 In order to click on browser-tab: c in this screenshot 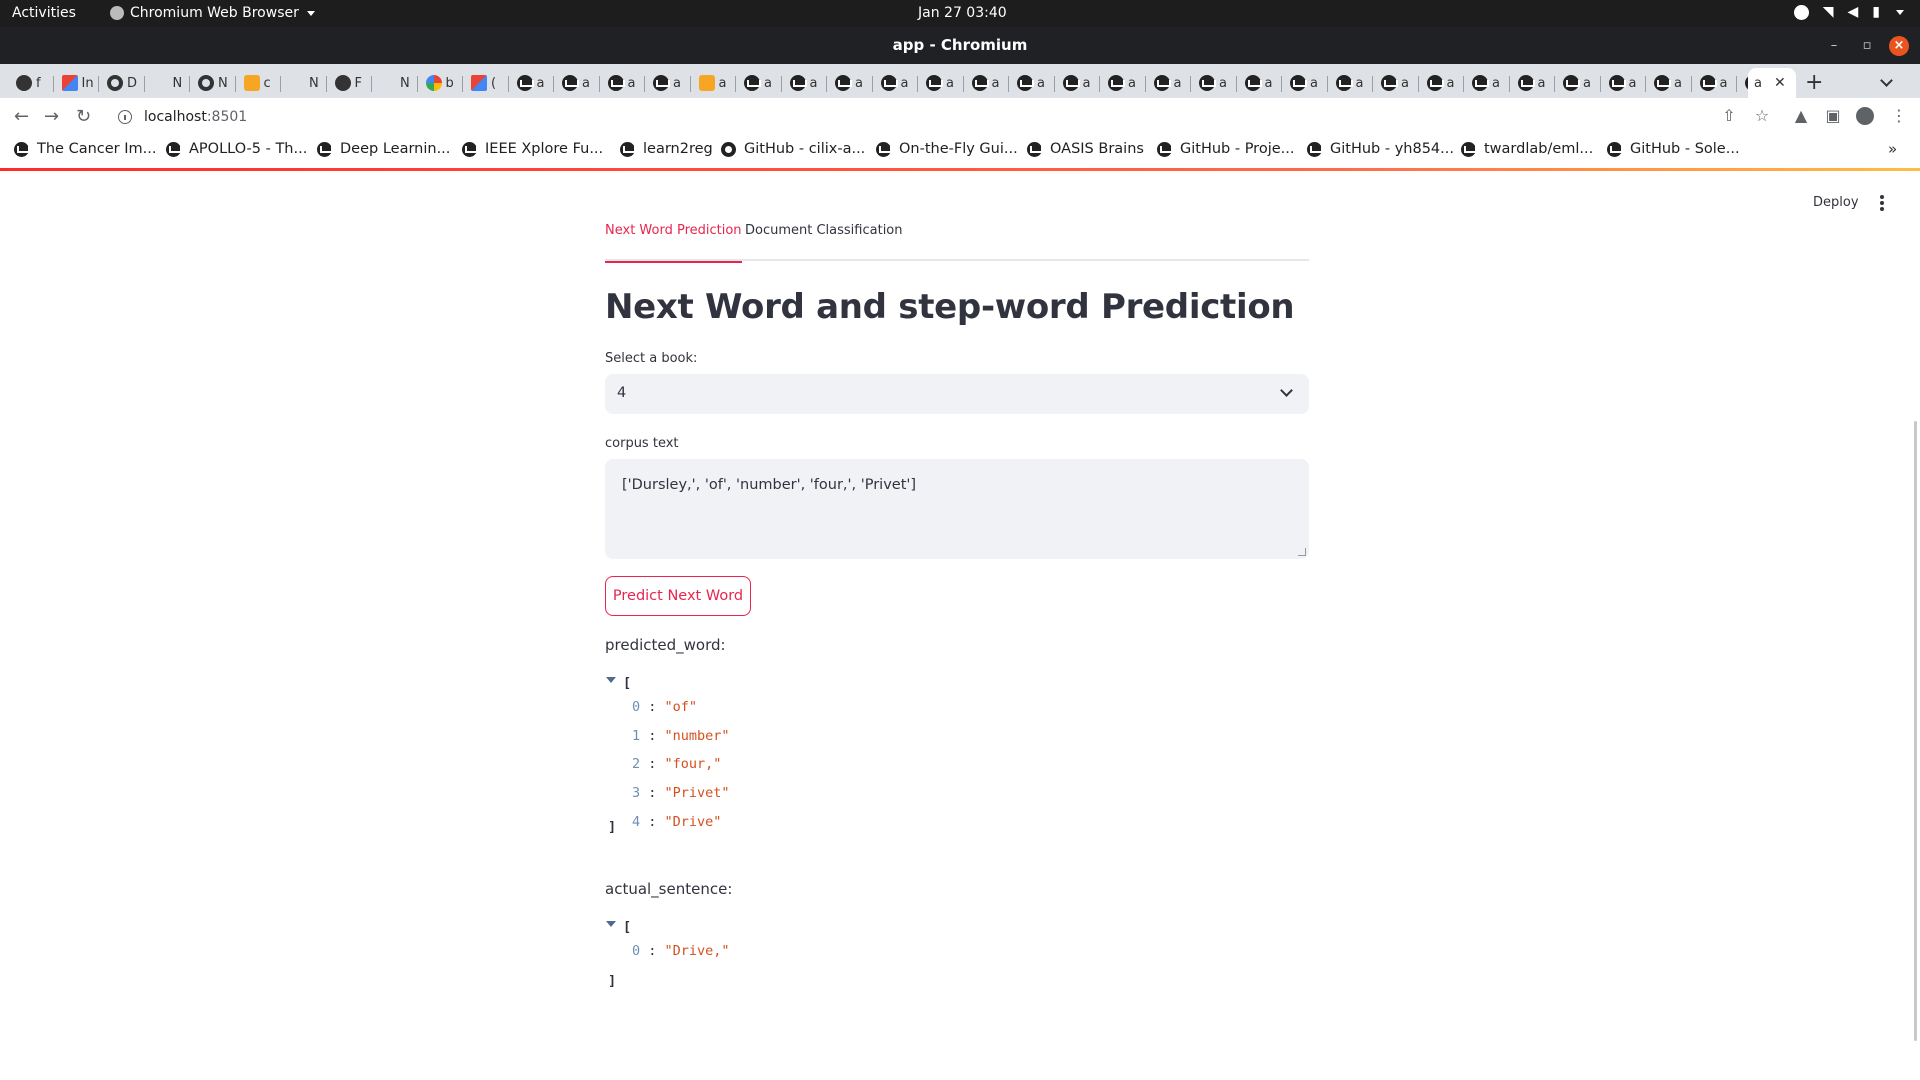, I will do `click(259, 83)`.